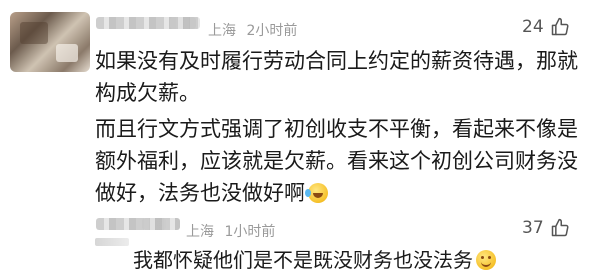 This screenshot has width=600, height=279. Describe the element at coordinates (486, 260) in the screenshot. I see `smile-emoji` at that location.